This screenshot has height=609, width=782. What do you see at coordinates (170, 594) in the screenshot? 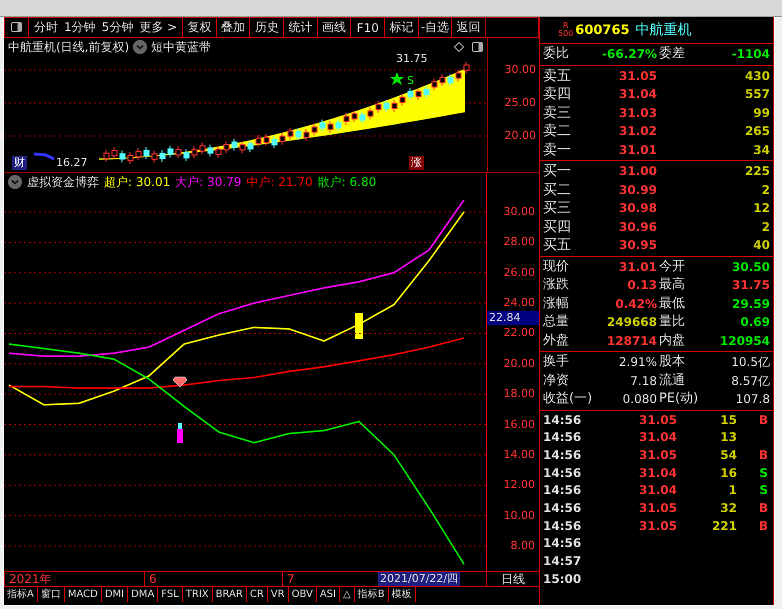
I see `indicator-tab: FSL` at bounding box center [170, 594].